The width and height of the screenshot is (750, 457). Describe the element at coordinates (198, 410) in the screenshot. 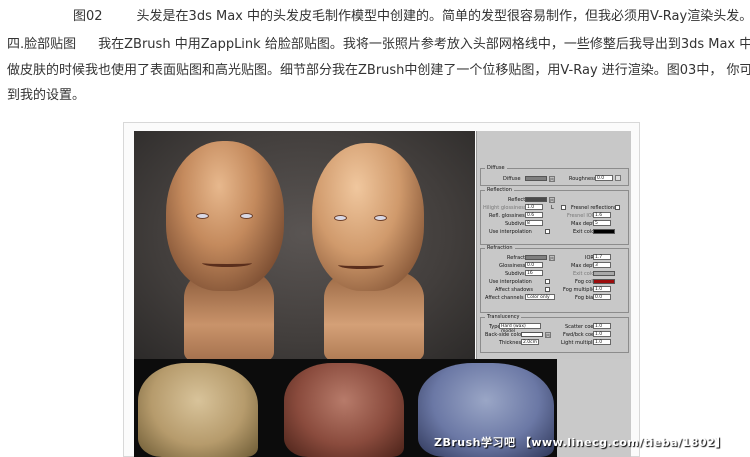

I see `diffuse-texture-map` at that location.